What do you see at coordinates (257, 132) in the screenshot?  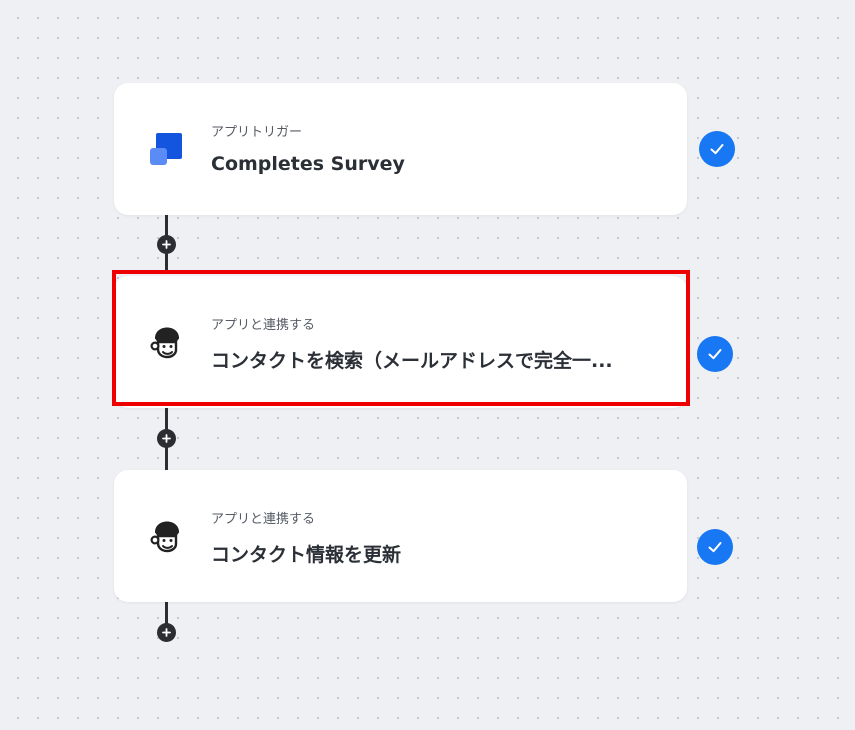 I see `step-type-label: アプリトリガー` at bounding box center [257, 132].